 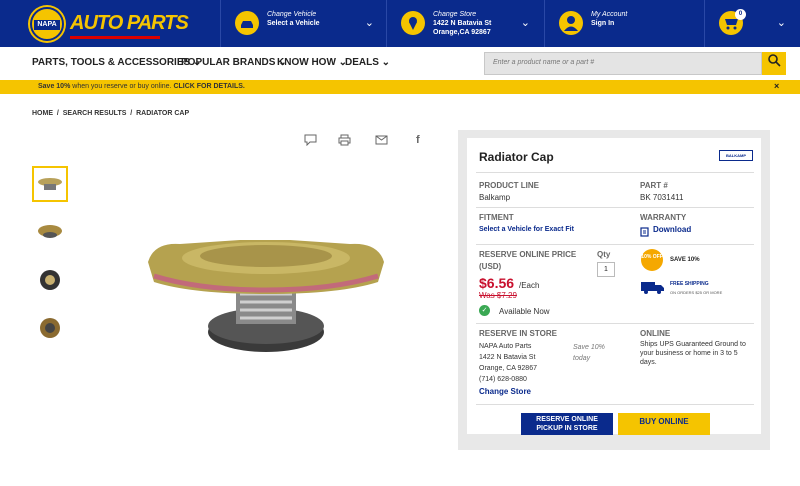 What do you see at coordinates (310, 141) in the screenshot?
I see `comment-icon` at bounding box center [310, 141].